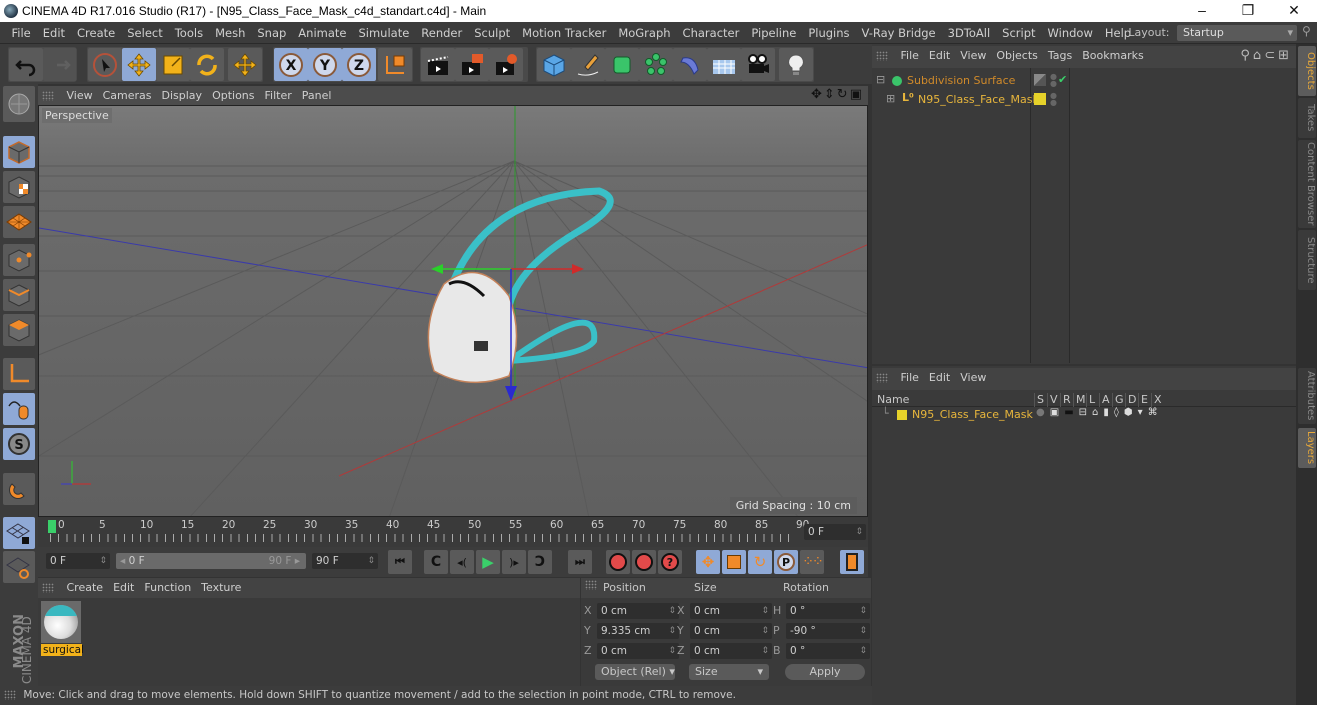  Describe the element at coordinates (978, 99) in the screenshot. I see `object-name: N95_Class_Face_Mask` at that location.